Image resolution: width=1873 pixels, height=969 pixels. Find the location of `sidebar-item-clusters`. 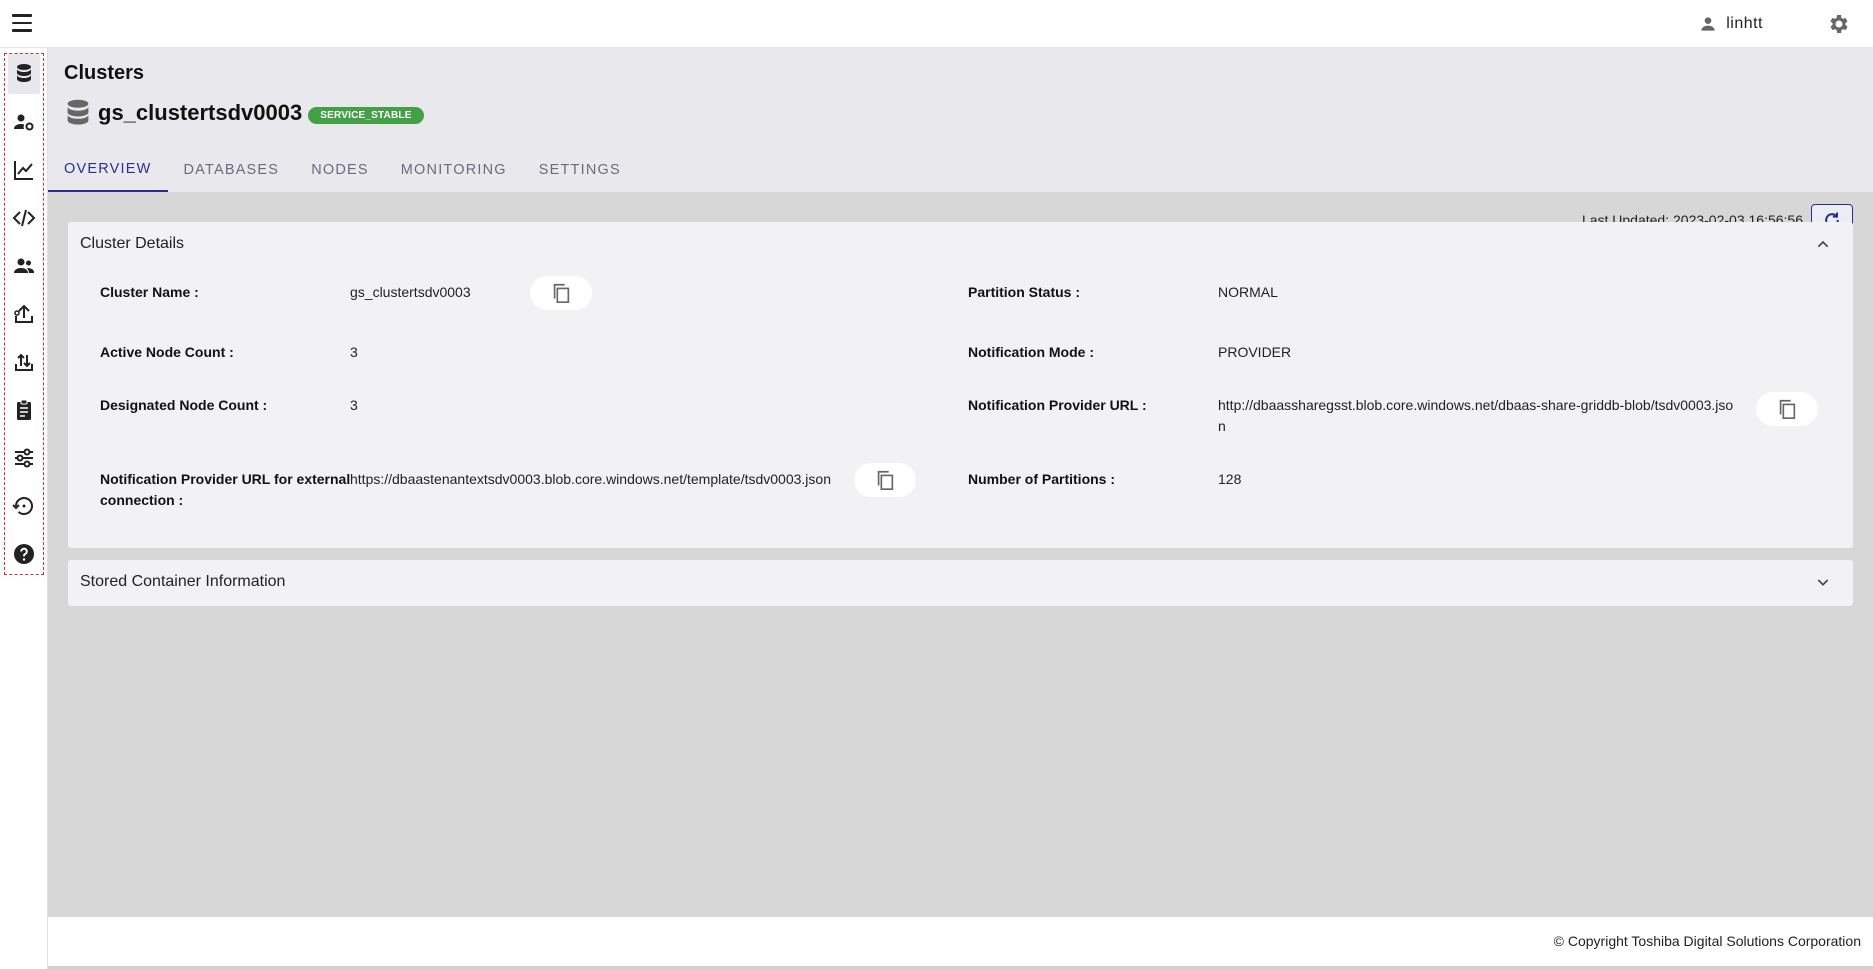

sidebar-item-clusters is located at coordinates (24, 74).